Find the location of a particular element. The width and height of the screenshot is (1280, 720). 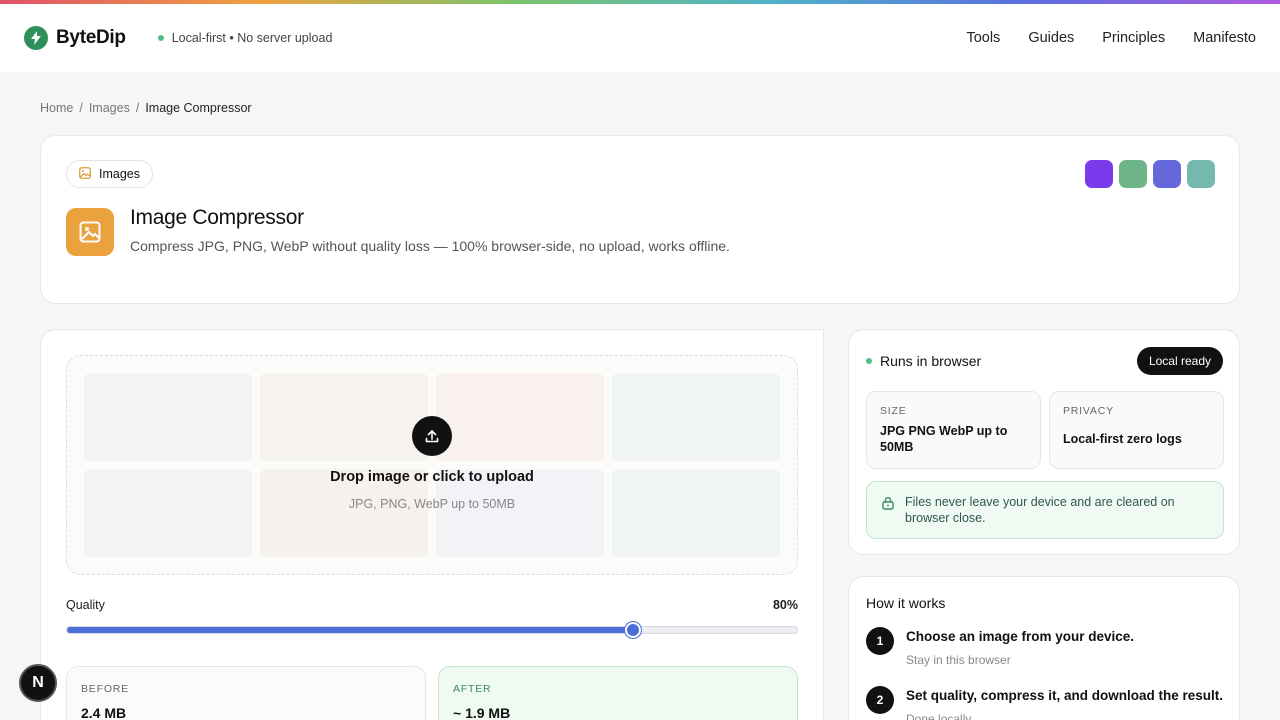

breadcrumb-current: Image Compressor is located at coordinates (198, 108).